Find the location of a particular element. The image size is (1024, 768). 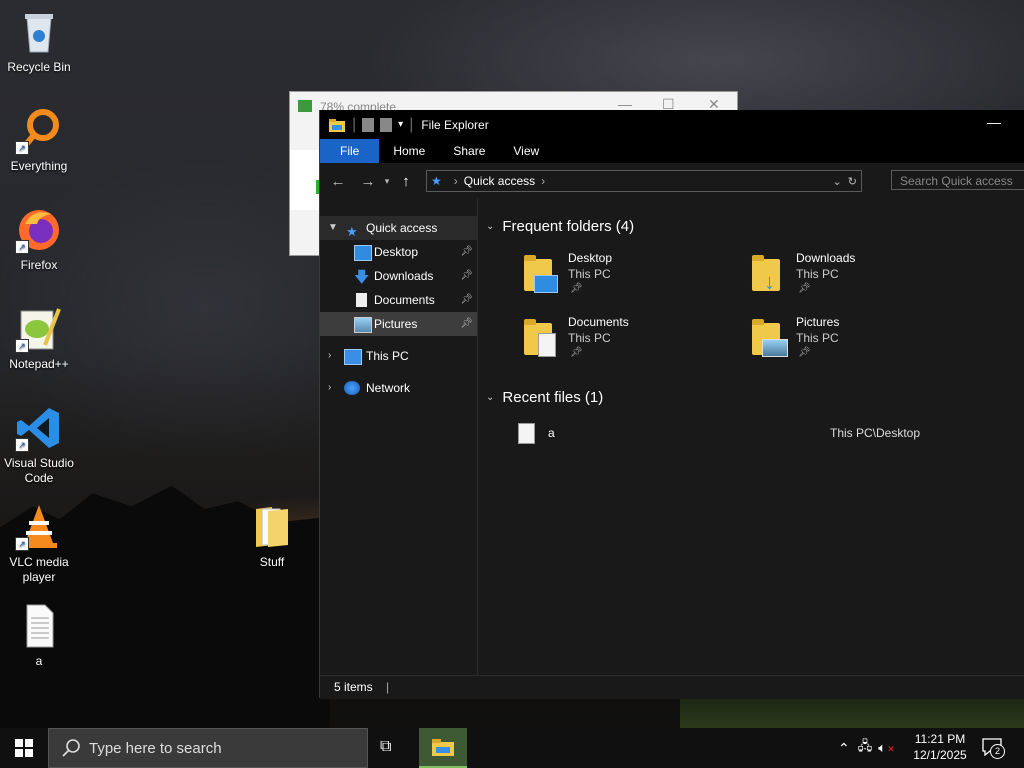

desktop-icon-recycle-bin: Recycle Bin is located at coordinates (39, 41).